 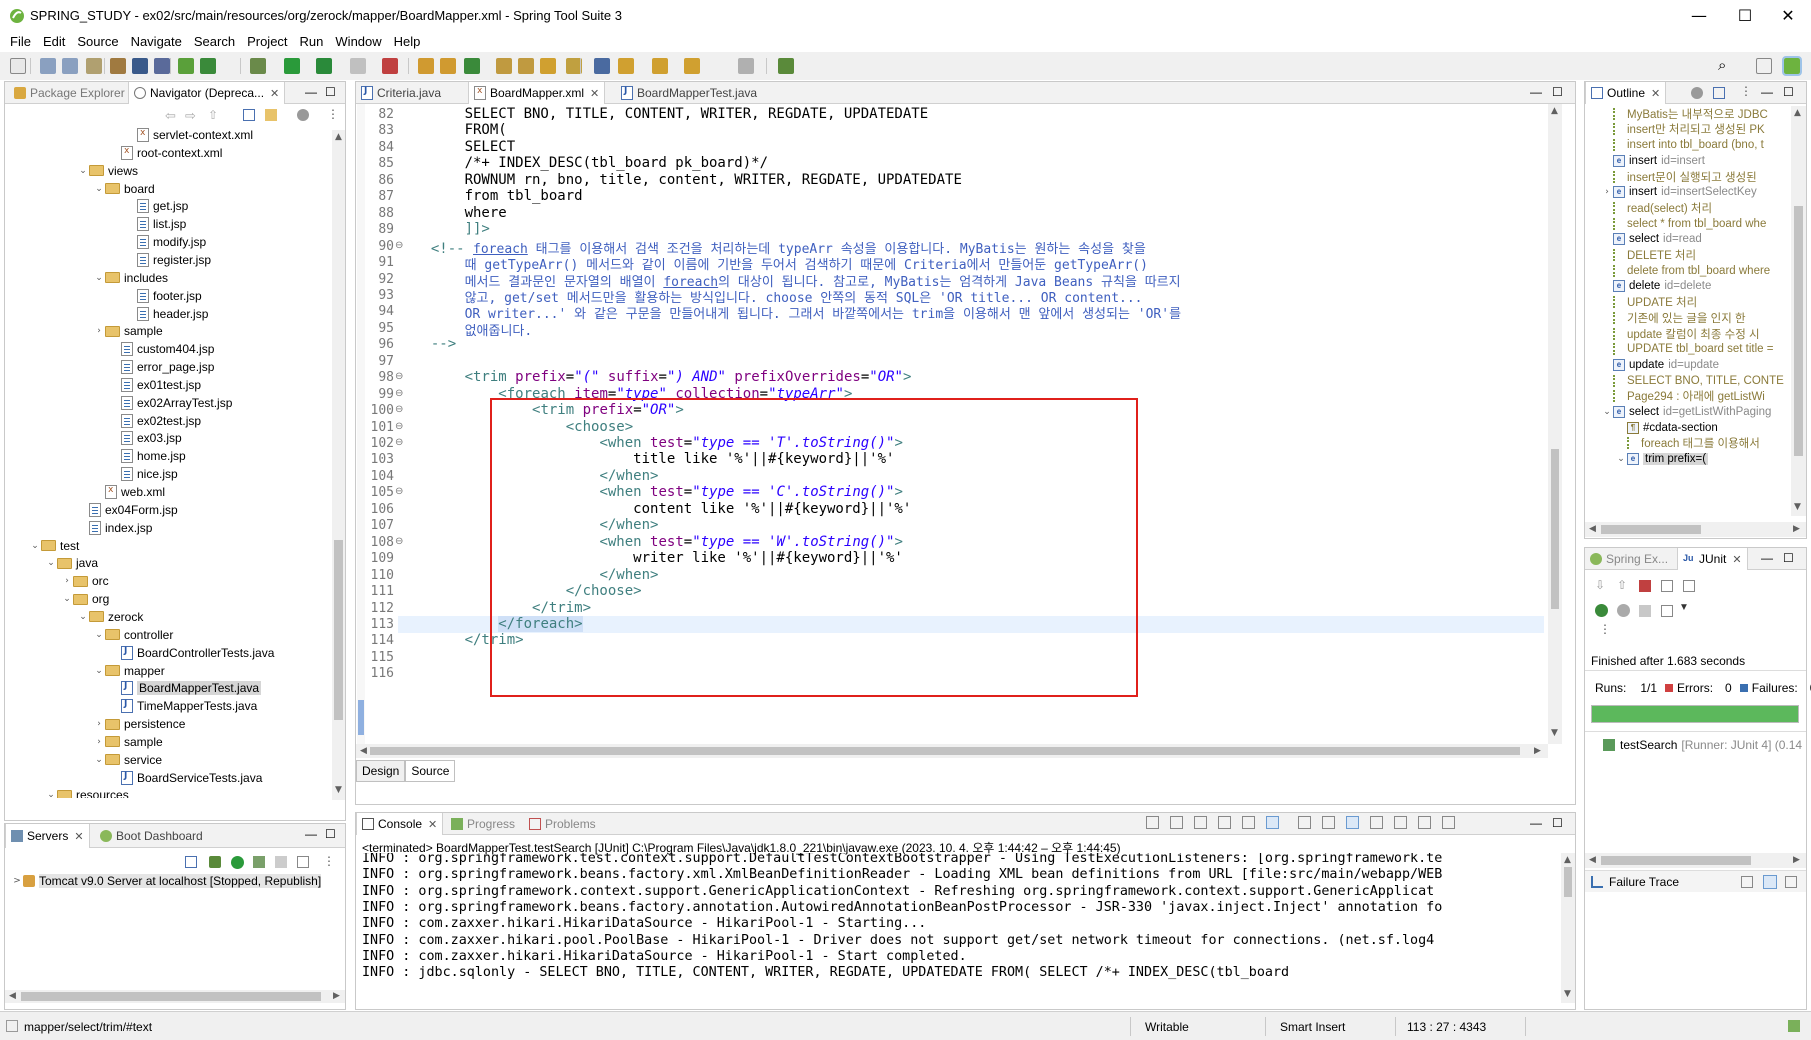 What do you see at coordinates (67, 792) in the screenshot?
I see `tree-item: ⌄ resources` at bounding box center [67, 792].